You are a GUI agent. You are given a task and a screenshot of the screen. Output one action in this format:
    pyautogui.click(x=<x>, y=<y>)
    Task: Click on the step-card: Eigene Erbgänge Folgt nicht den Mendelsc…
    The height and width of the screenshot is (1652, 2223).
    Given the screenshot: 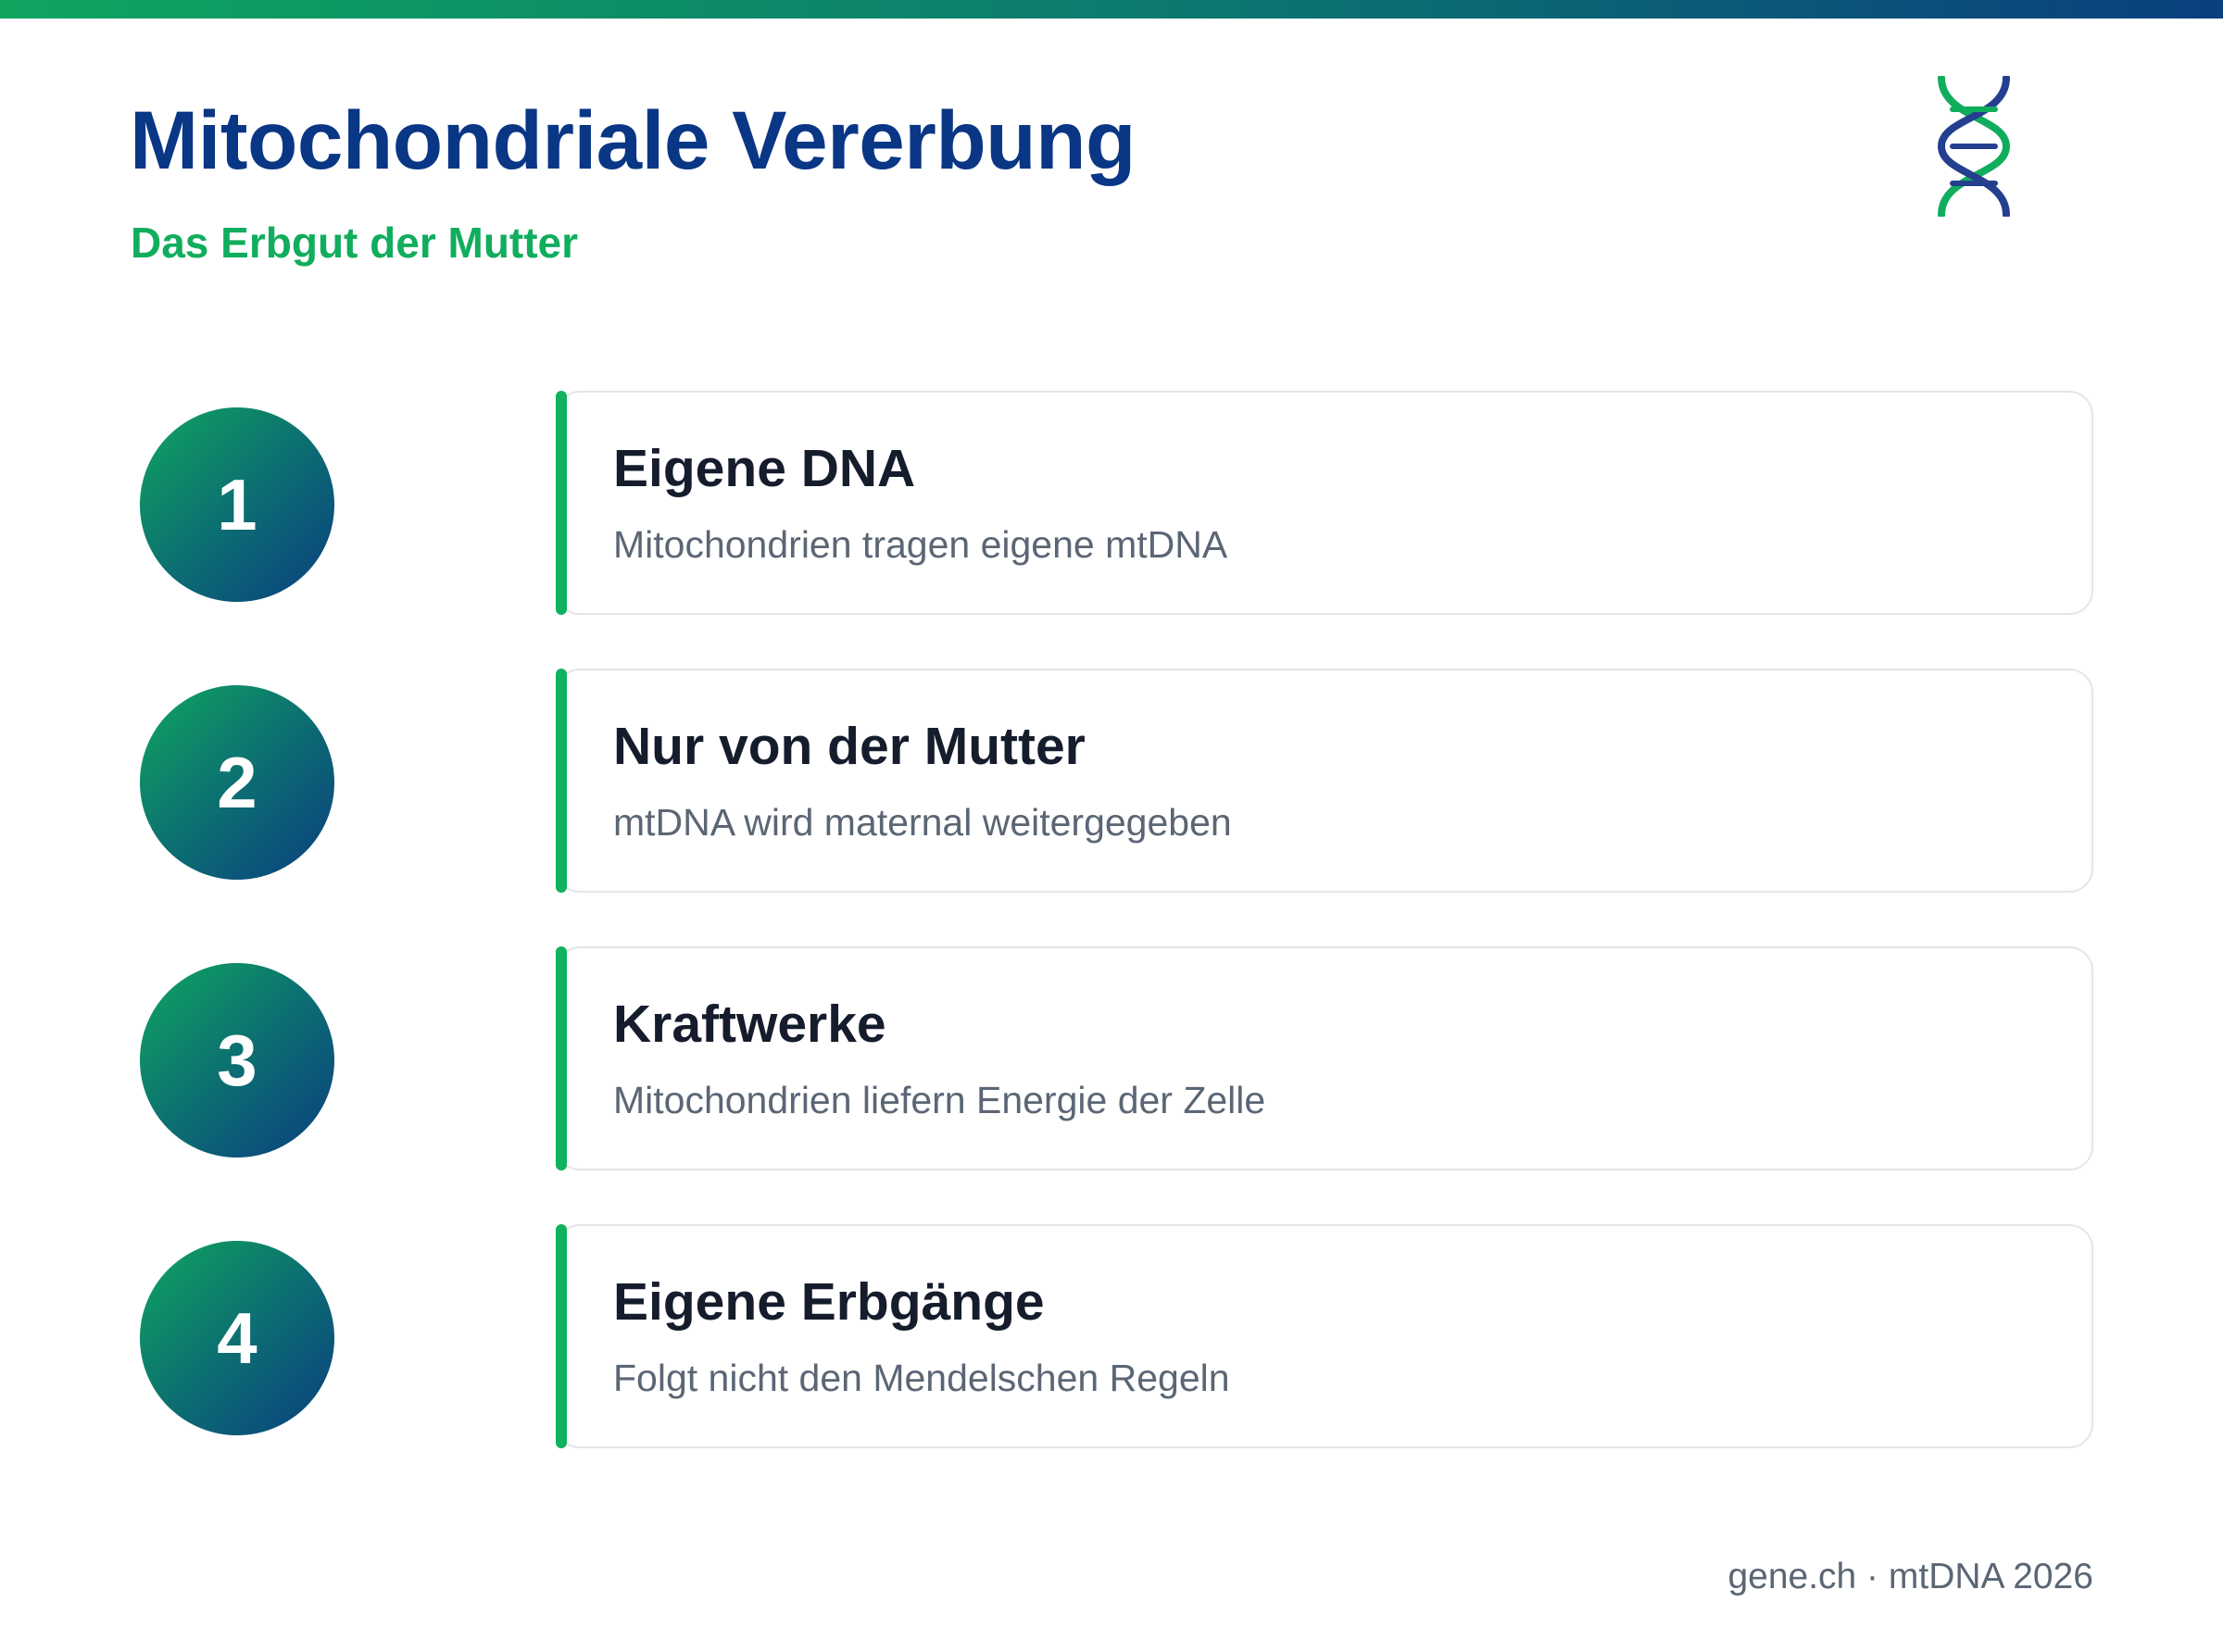 What is the action you would take?
    pyautogui.click(x=1324, y=1336)
    